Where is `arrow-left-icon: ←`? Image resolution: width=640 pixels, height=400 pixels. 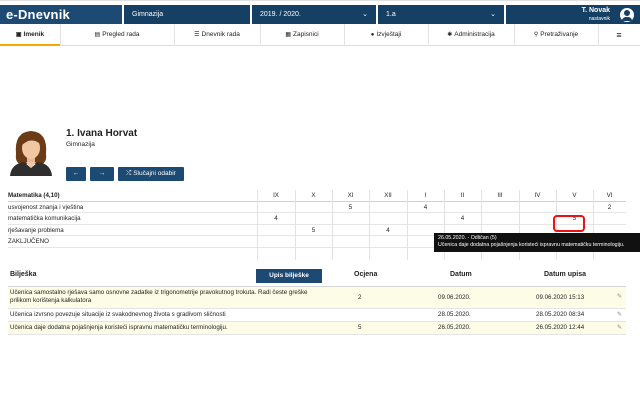
arrow-left-icon: ← is located at coordinates (76, 173).